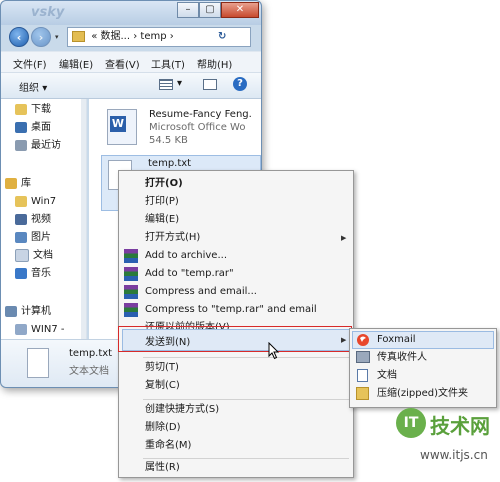 The height and width of the screenshot is (482, 500). Describe the element at coordinates (363, 340) in the screenshot. I see `foxmail-icon` at that location.